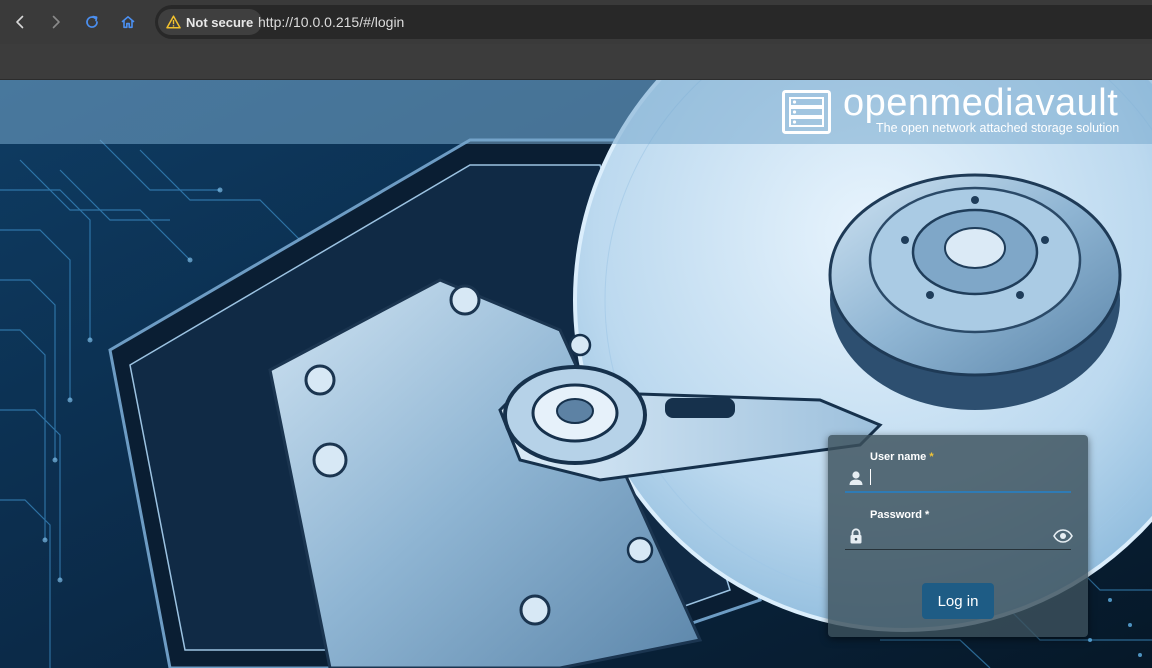 This screenshot has width=1152, height=668. I want to click on reload-button, so click(92, 22).